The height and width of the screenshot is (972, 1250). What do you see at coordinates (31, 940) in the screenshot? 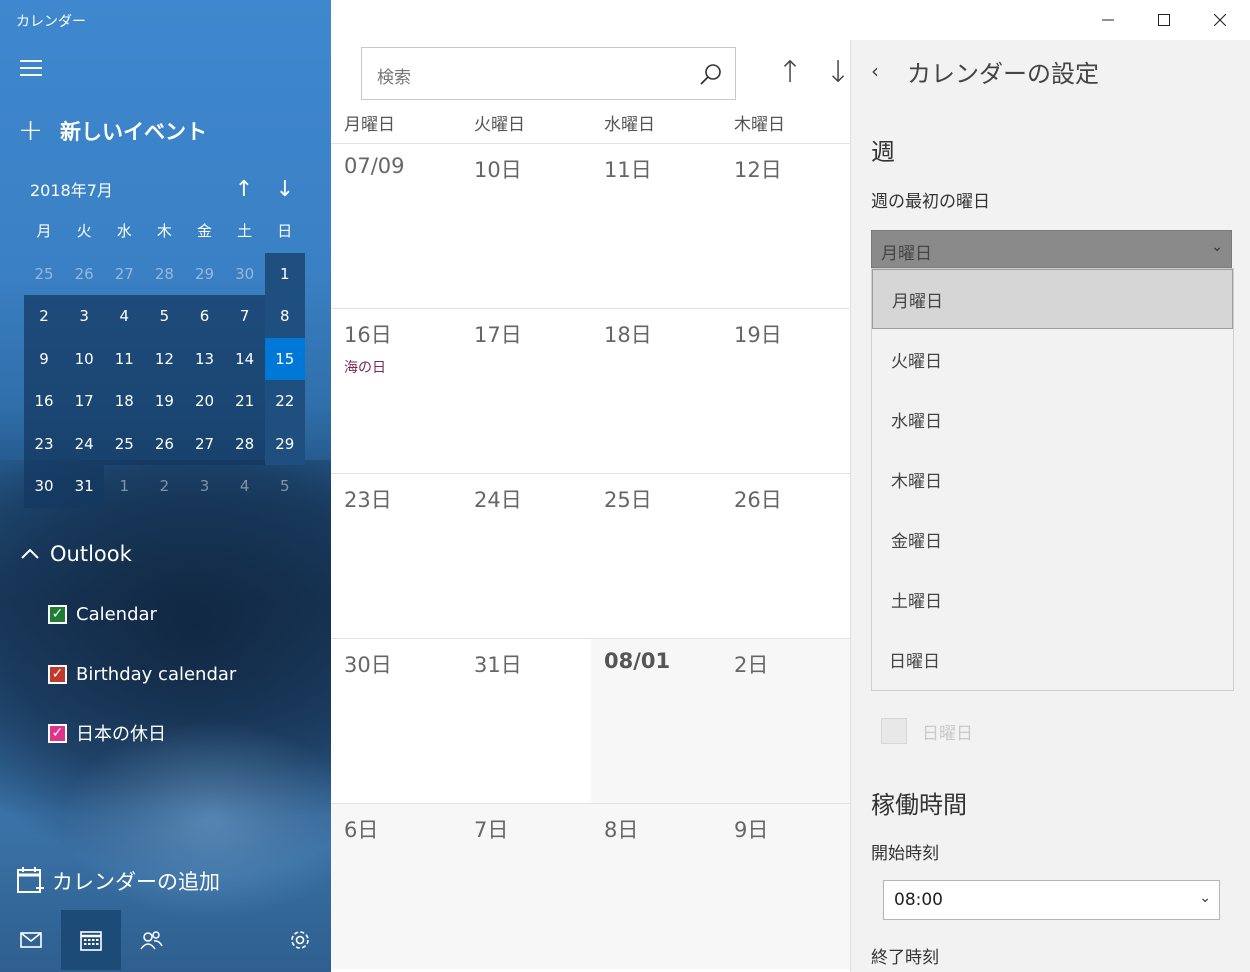
I see `mail-button` at bounding box center [31, 940].